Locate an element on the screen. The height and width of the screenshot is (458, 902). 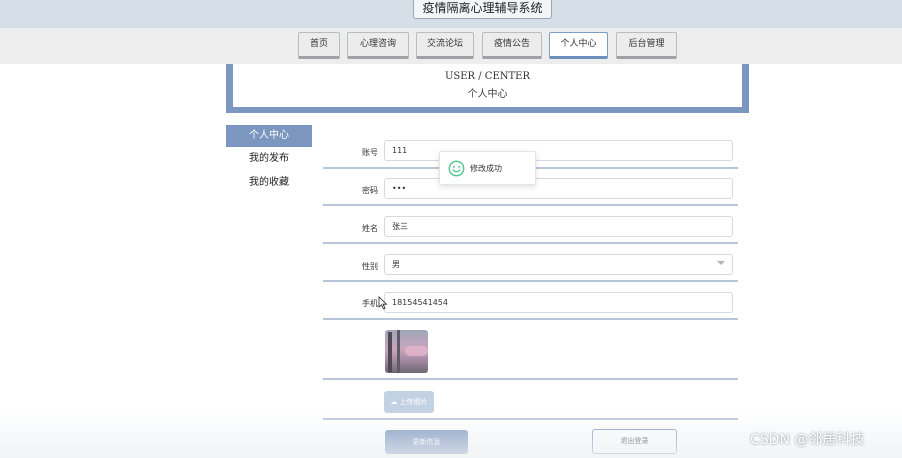
nav-item-user-center: 个人中心 is located at coordinates (578, 45).